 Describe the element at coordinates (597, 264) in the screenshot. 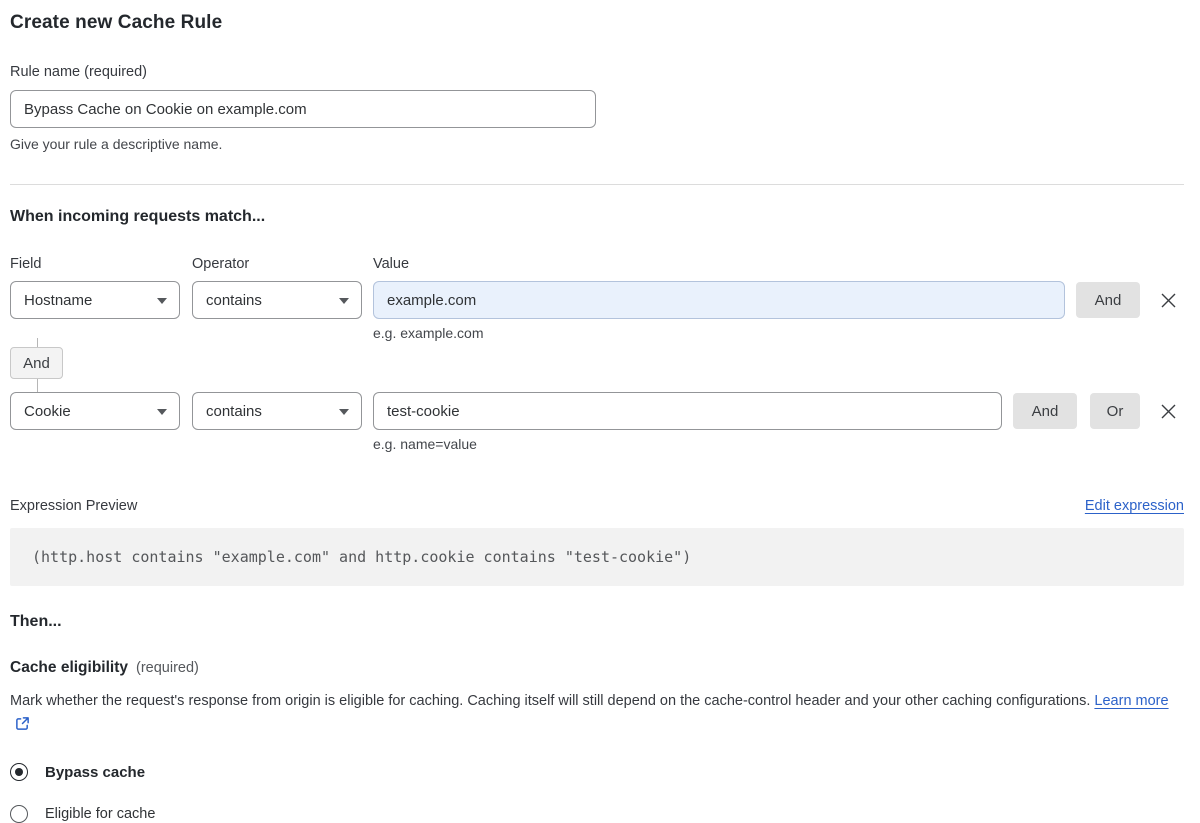

I see `match-column-labels: Field Operator Value` at that location.